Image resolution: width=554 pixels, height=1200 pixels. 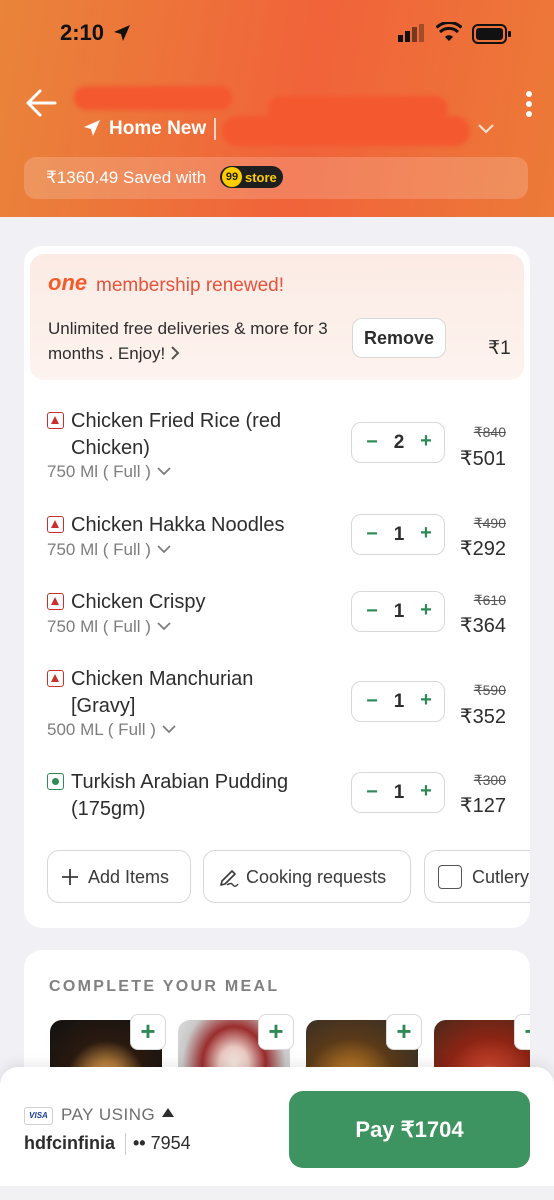 What do you see at coordinates (489, 432) in the screenshot?
I see `original-price: ₹840` at bounding box center [489, 432].